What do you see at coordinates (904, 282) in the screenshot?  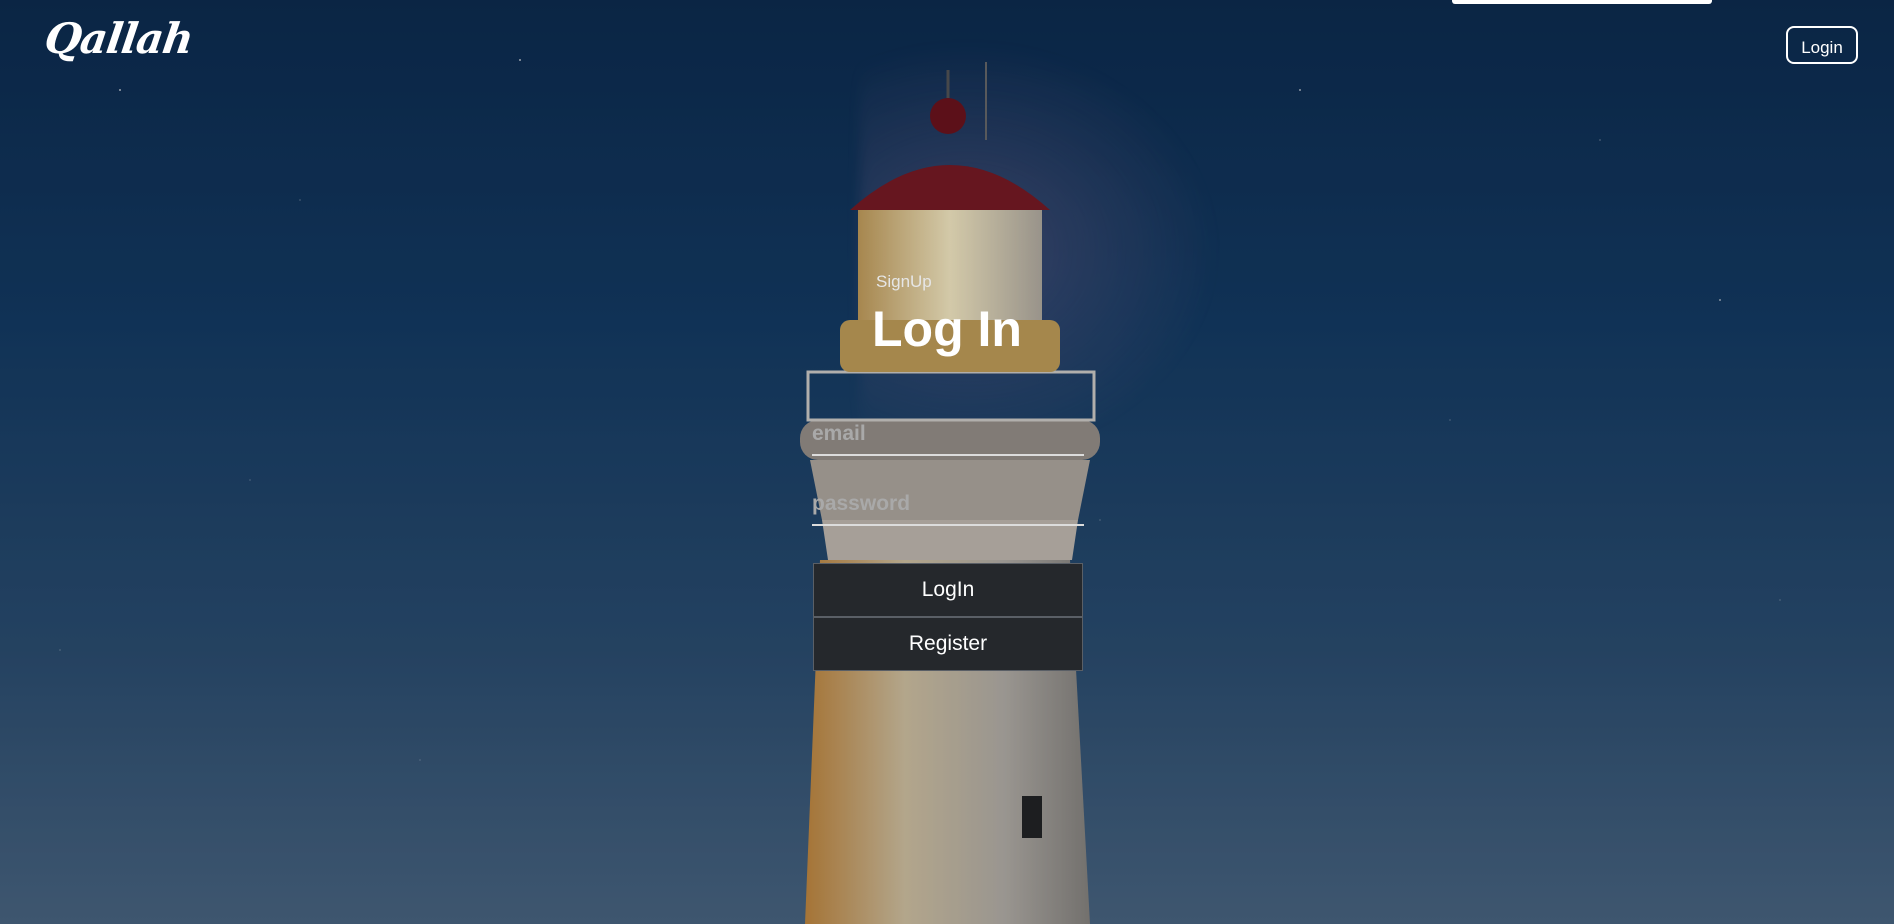 I see `signup-link: SignUp` at bounding box center [904, 282].